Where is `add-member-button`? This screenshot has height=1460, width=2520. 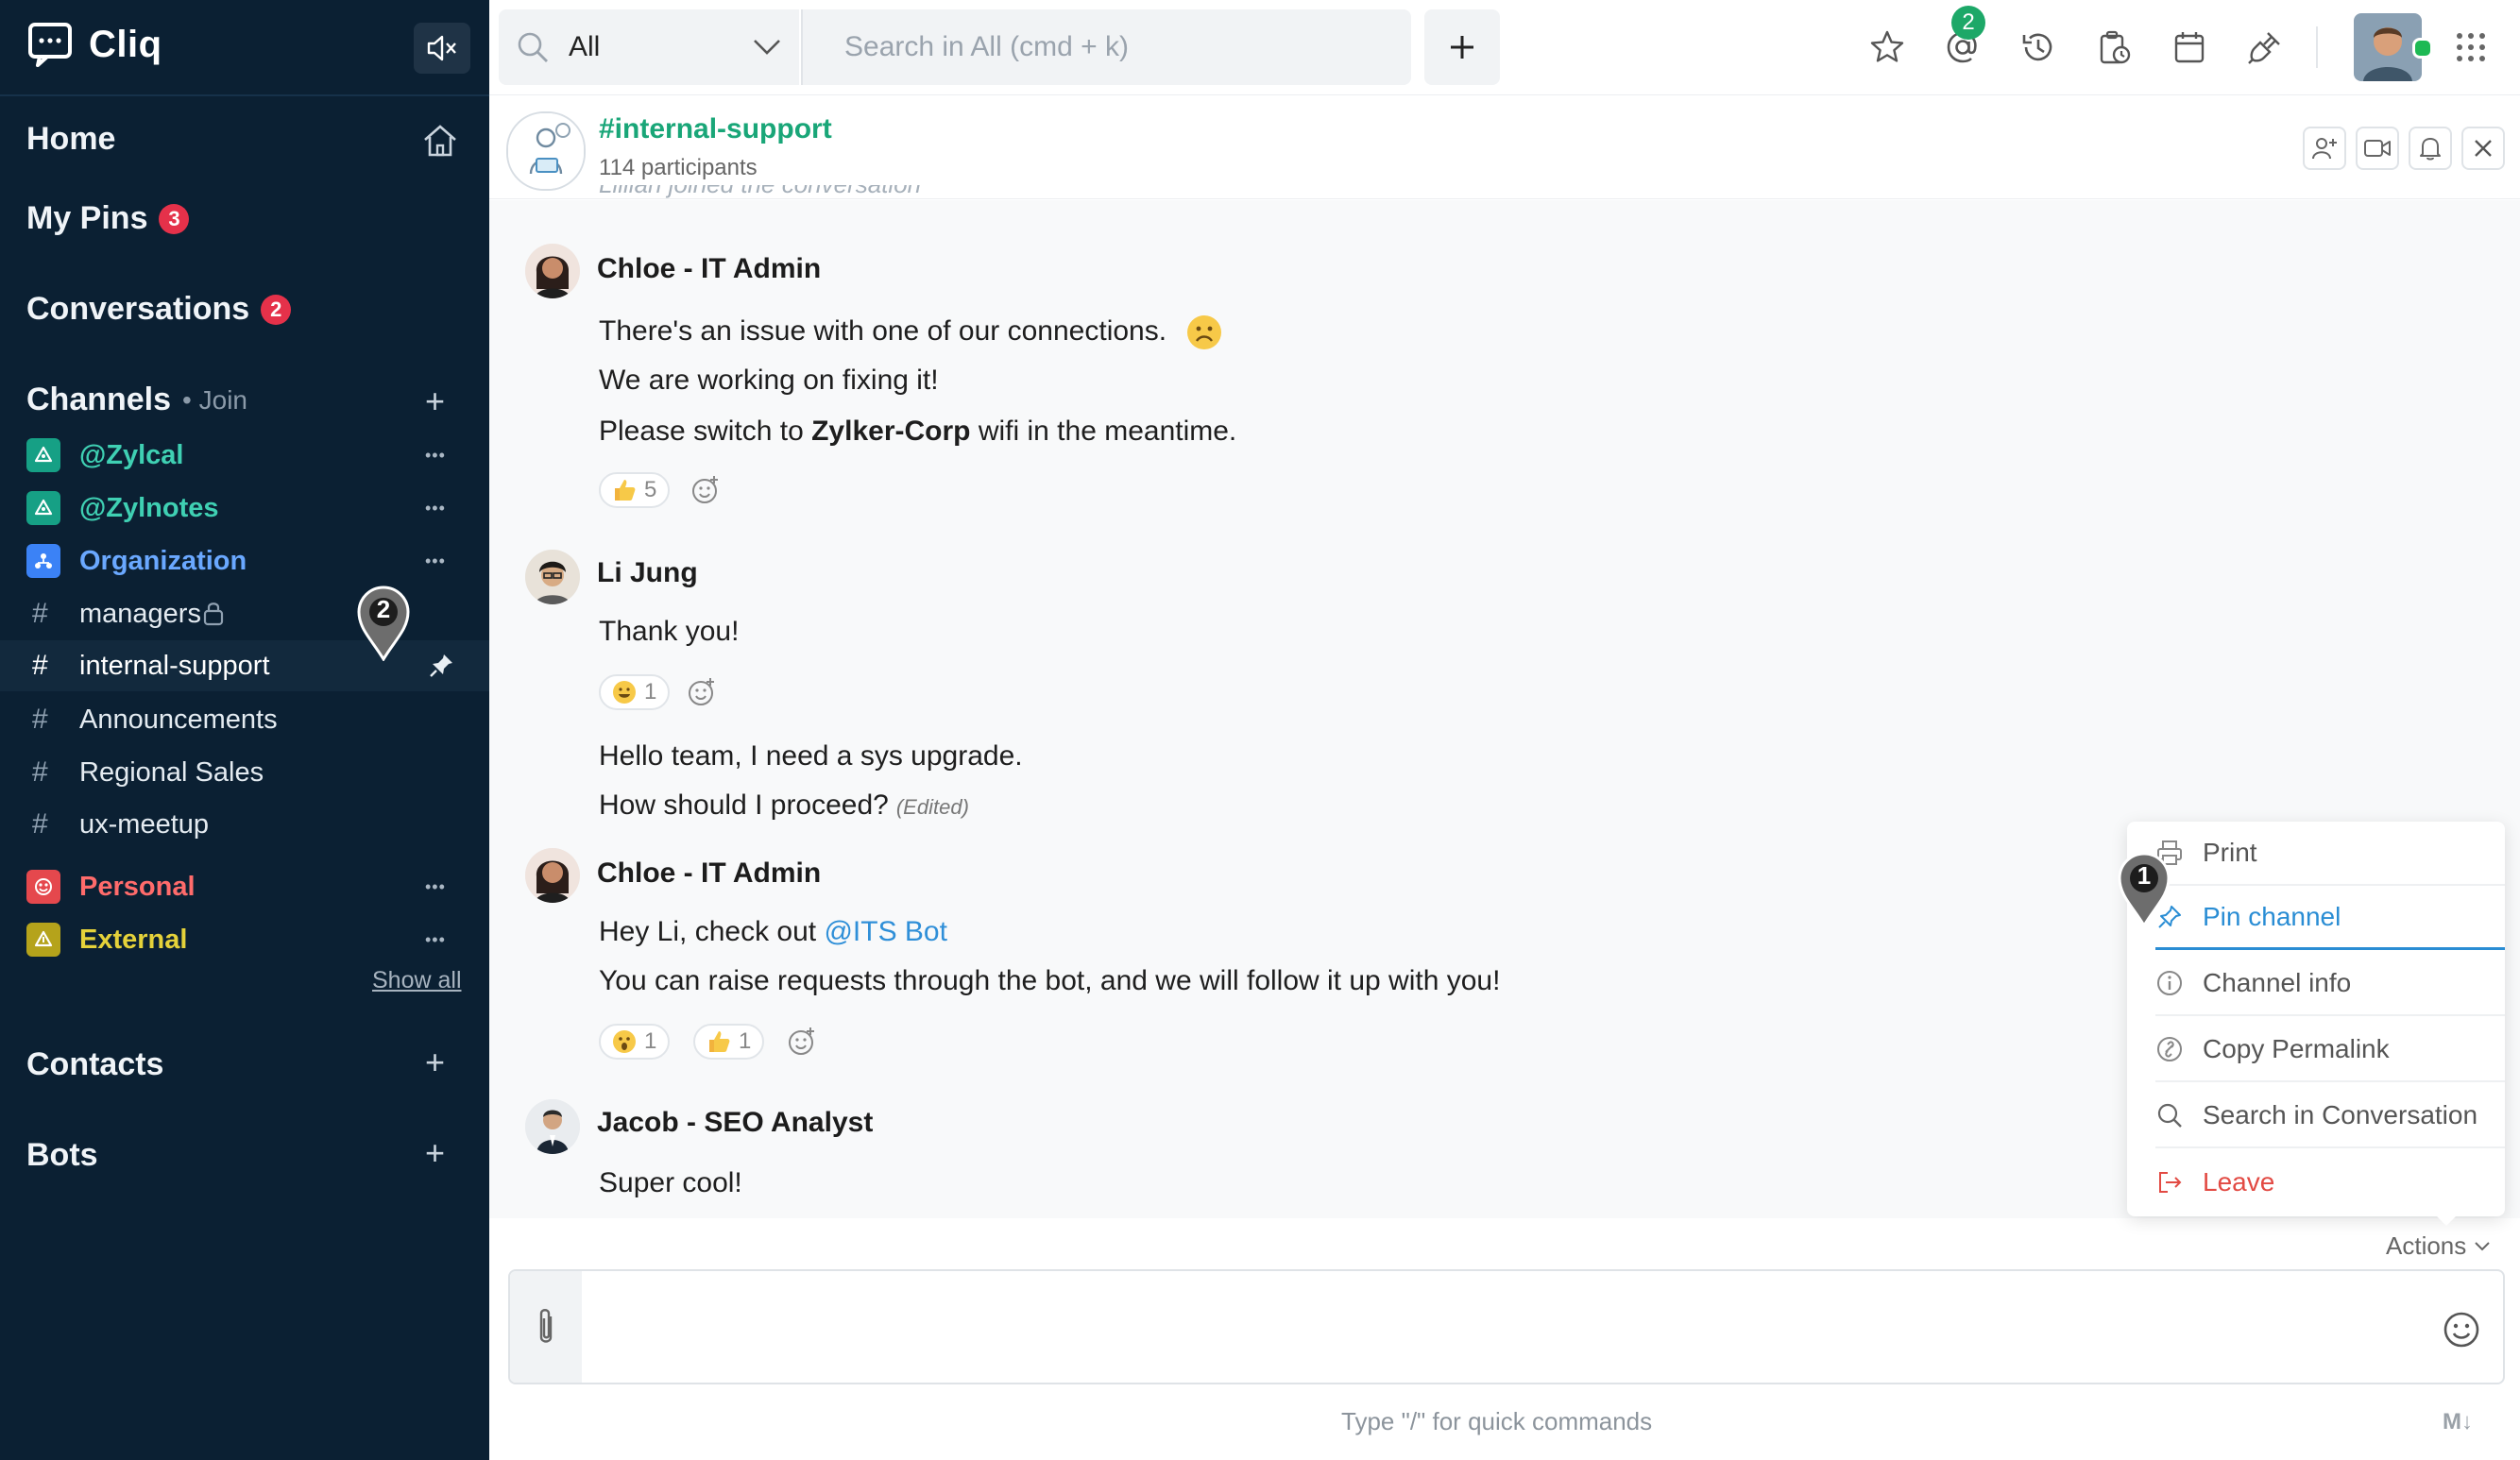 add-member-button is located at coordinates (2325, 148).